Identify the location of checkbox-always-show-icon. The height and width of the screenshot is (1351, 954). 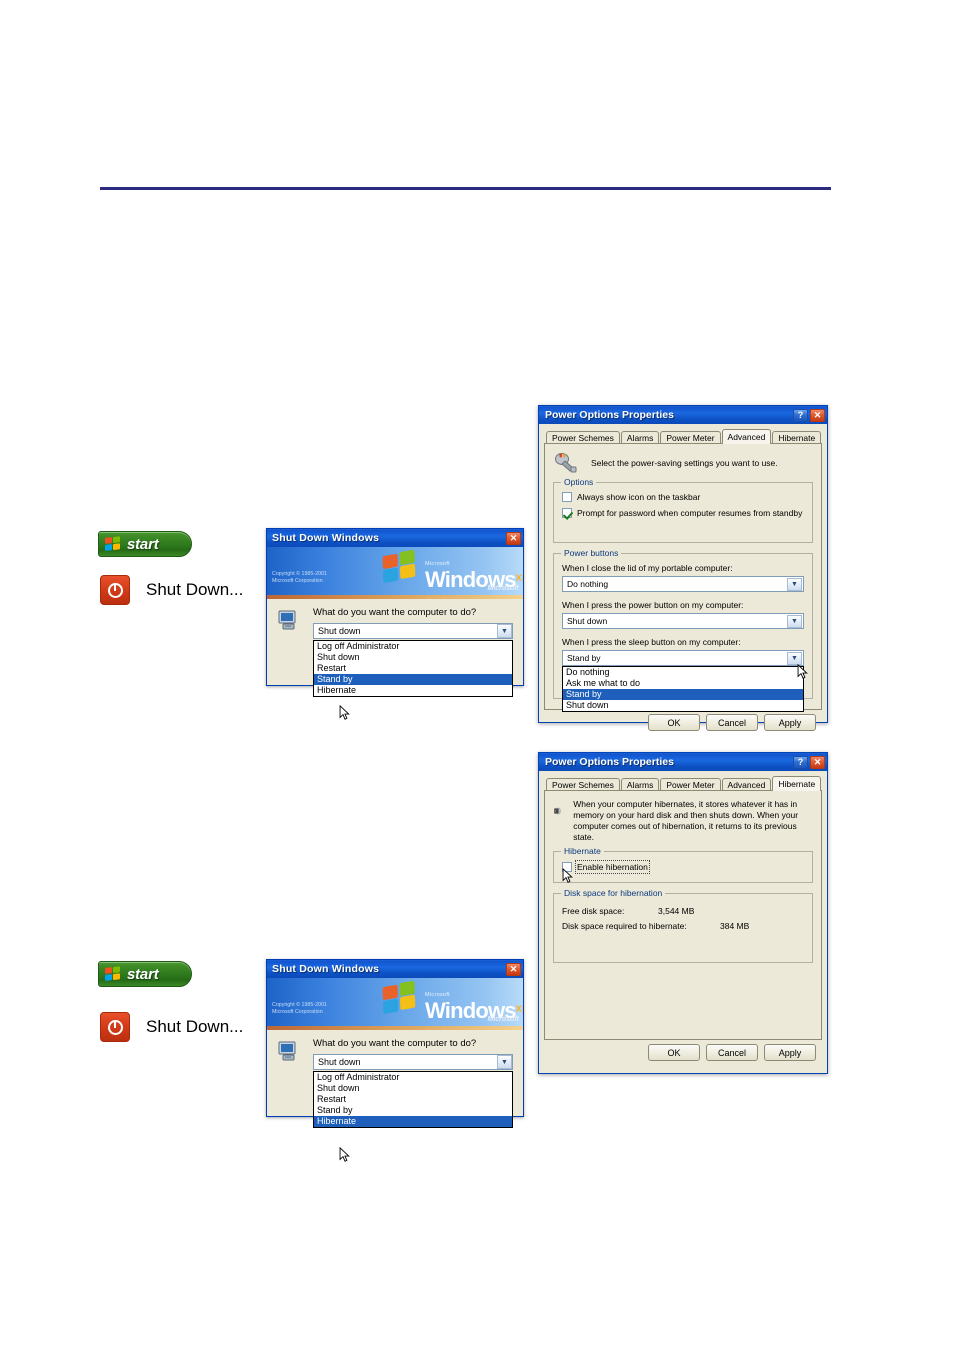
(567, 497).